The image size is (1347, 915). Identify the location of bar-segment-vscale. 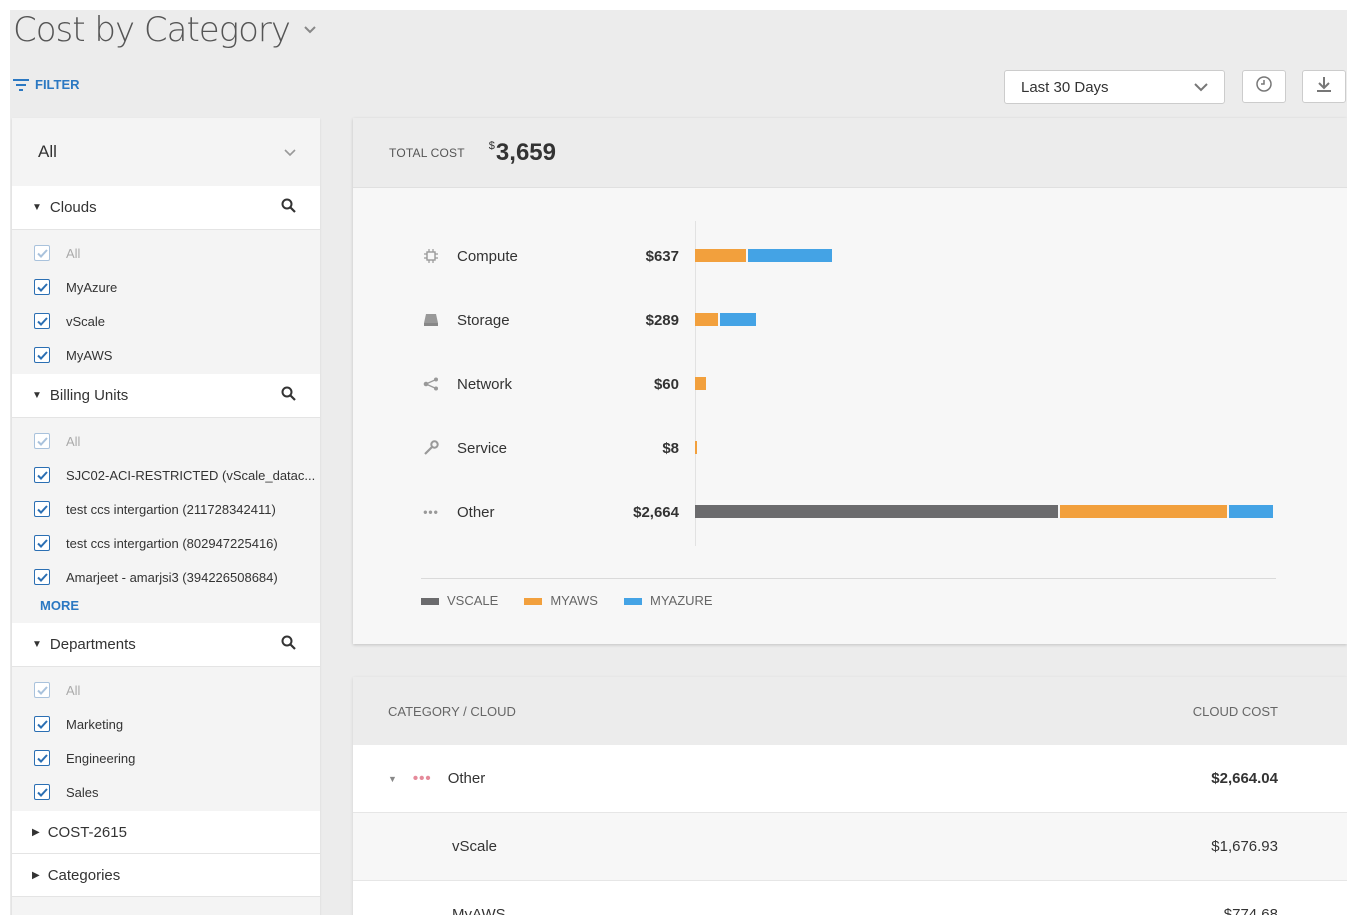
(877, 511).